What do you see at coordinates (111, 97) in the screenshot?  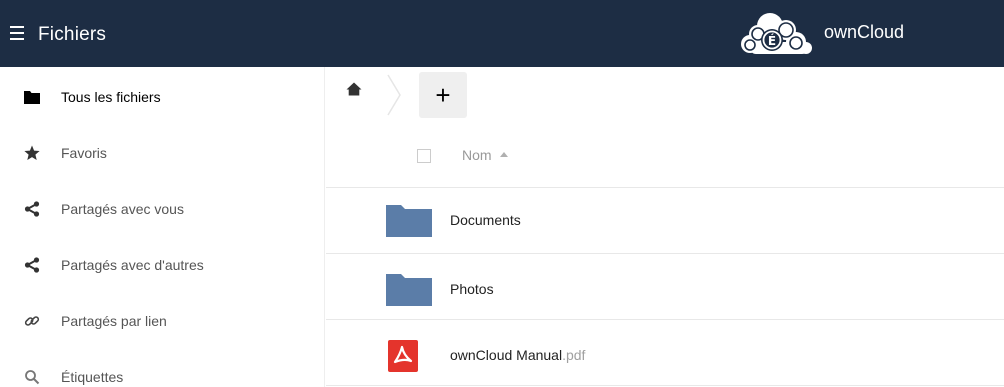 I see `sidebar-item-label: Tous les fichiers` at bounding box center [111, 97].